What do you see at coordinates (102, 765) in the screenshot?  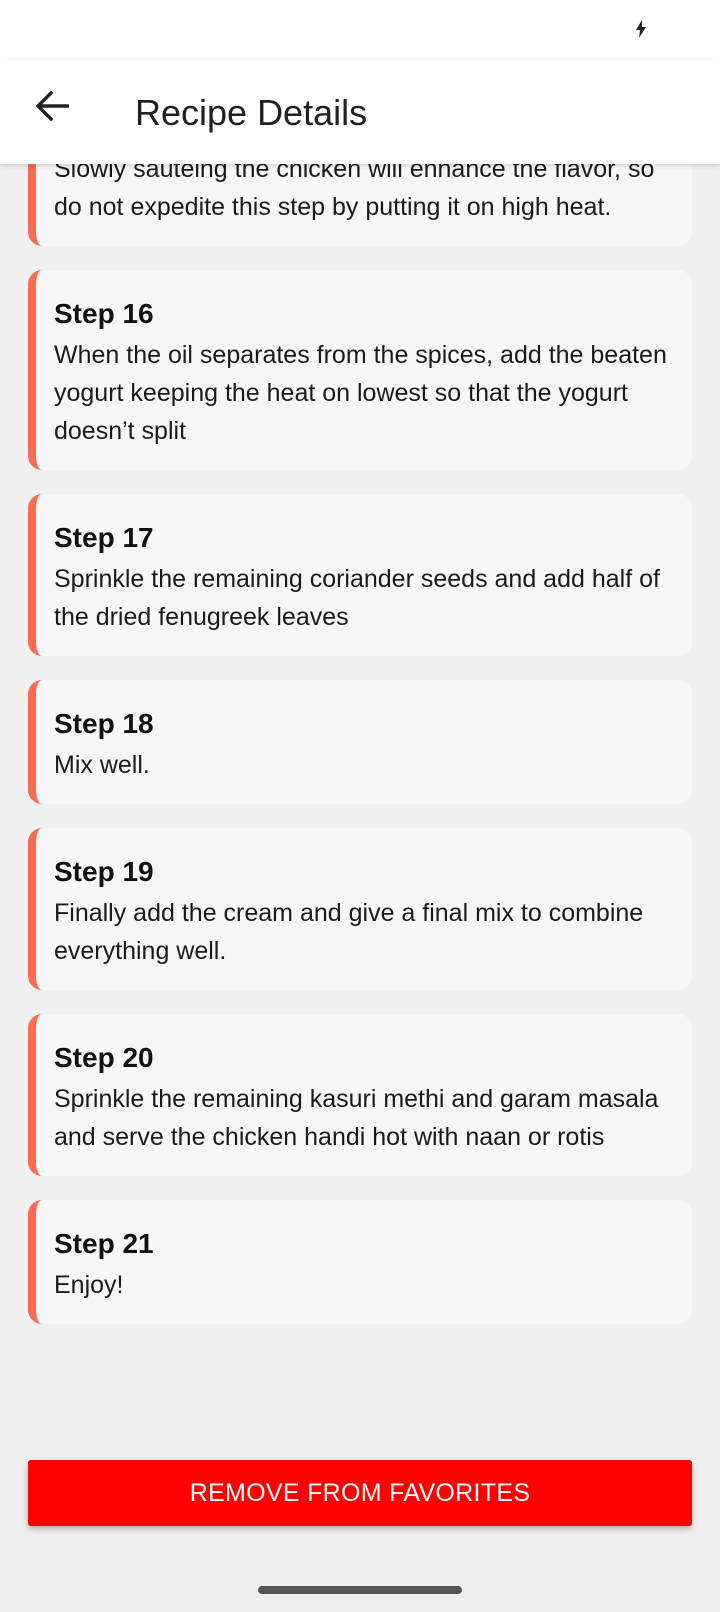 I see `step-text: Mix well.` at bounding box center [102, 765].